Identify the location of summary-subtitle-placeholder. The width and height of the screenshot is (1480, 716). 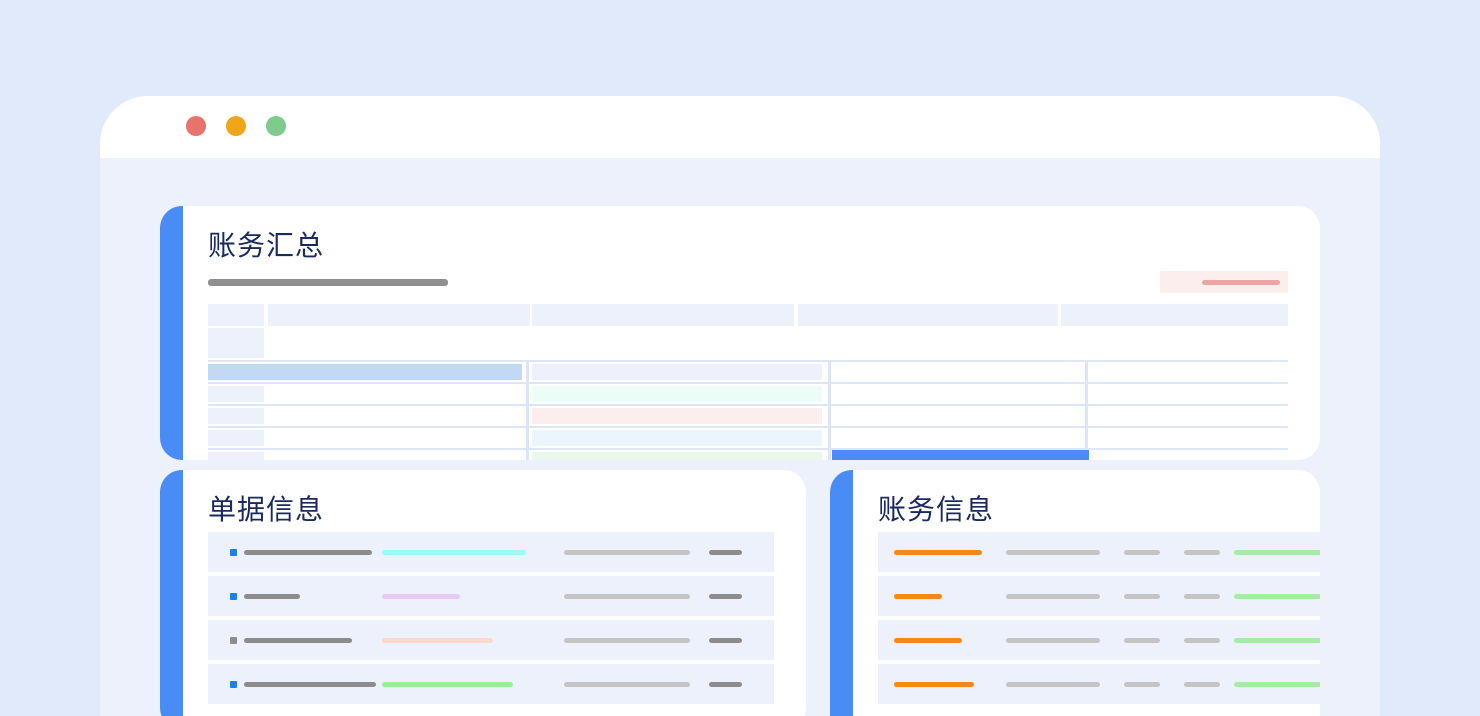
(328, 282).